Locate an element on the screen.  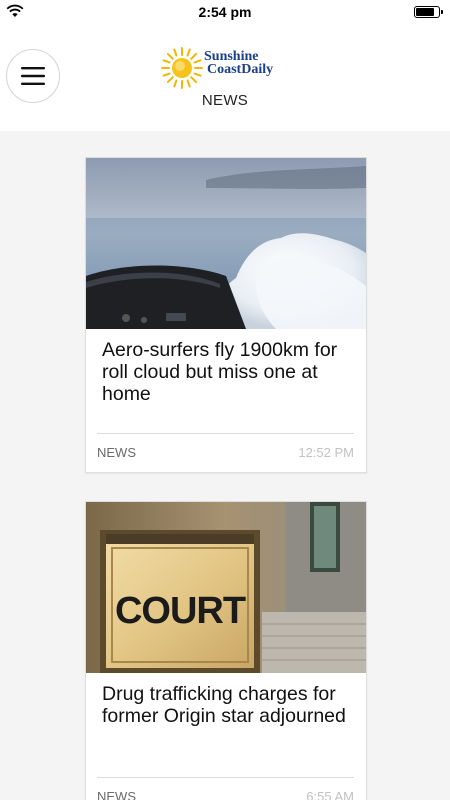
status-bar: 2:54 pm is located at coordinates (225, 12).